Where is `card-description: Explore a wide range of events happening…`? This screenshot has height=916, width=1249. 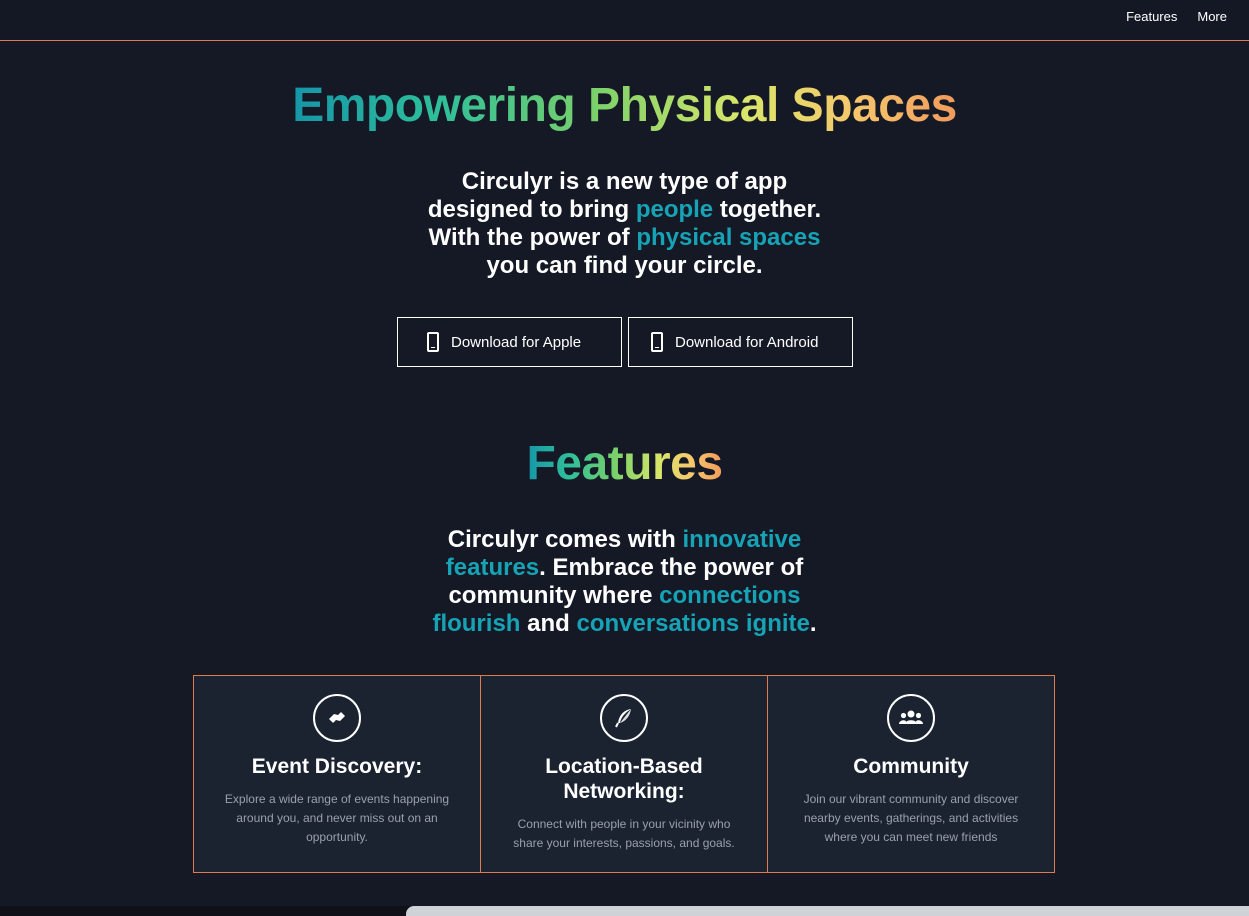
card-description: Explore a wide range of events happening… is located at coordinates (337, 818).